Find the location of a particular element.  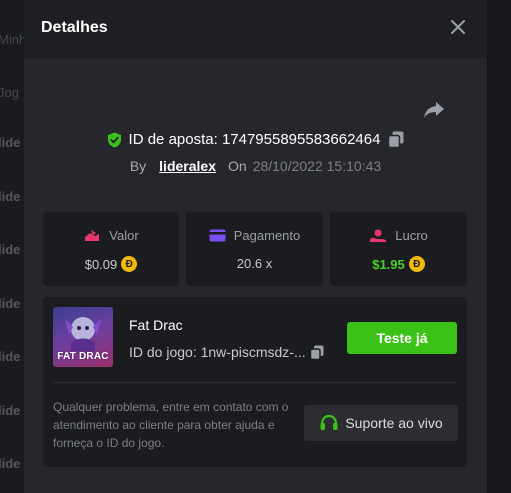

user-link: lideralex is located at coordinates (187, 166).